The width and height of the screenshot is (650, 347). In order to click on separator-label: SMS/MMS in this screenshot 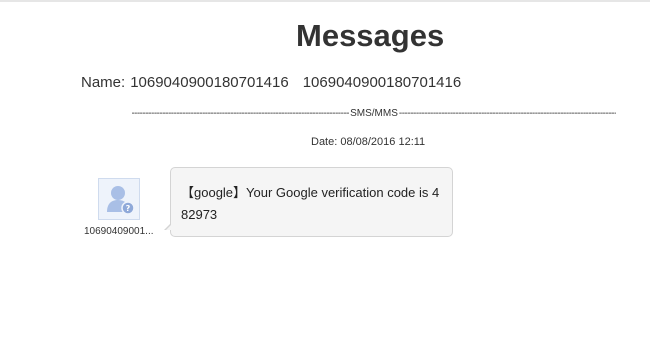, I will do `click(374, 113)`.